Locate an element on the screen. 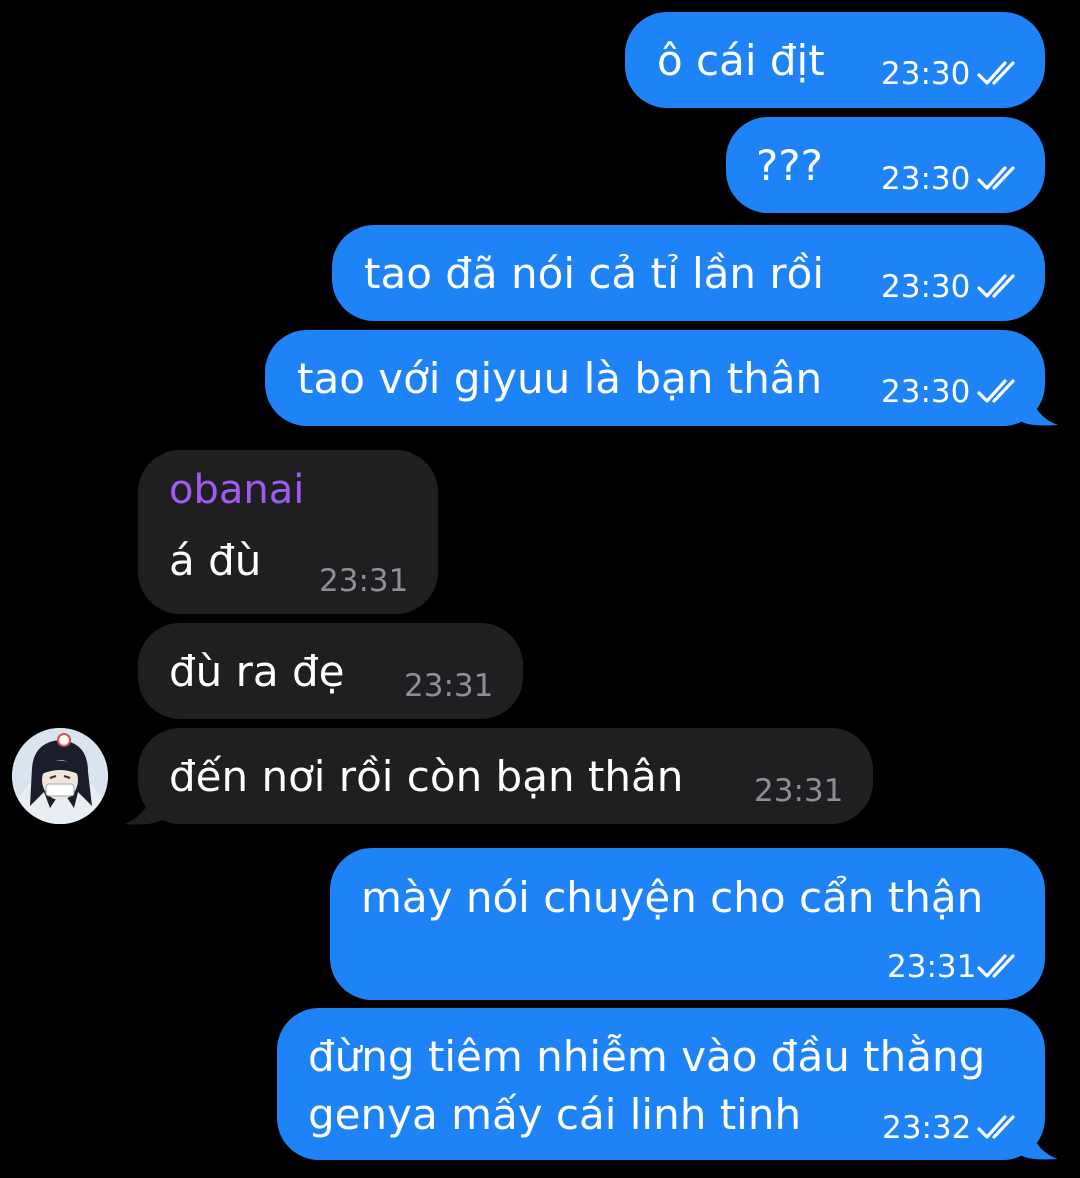 The height and width of the screenshot is (1178, 1080). message-text-line-1: đừng tiêm nhiễm vào đầu thằng is located at coordinates (647, 1056).